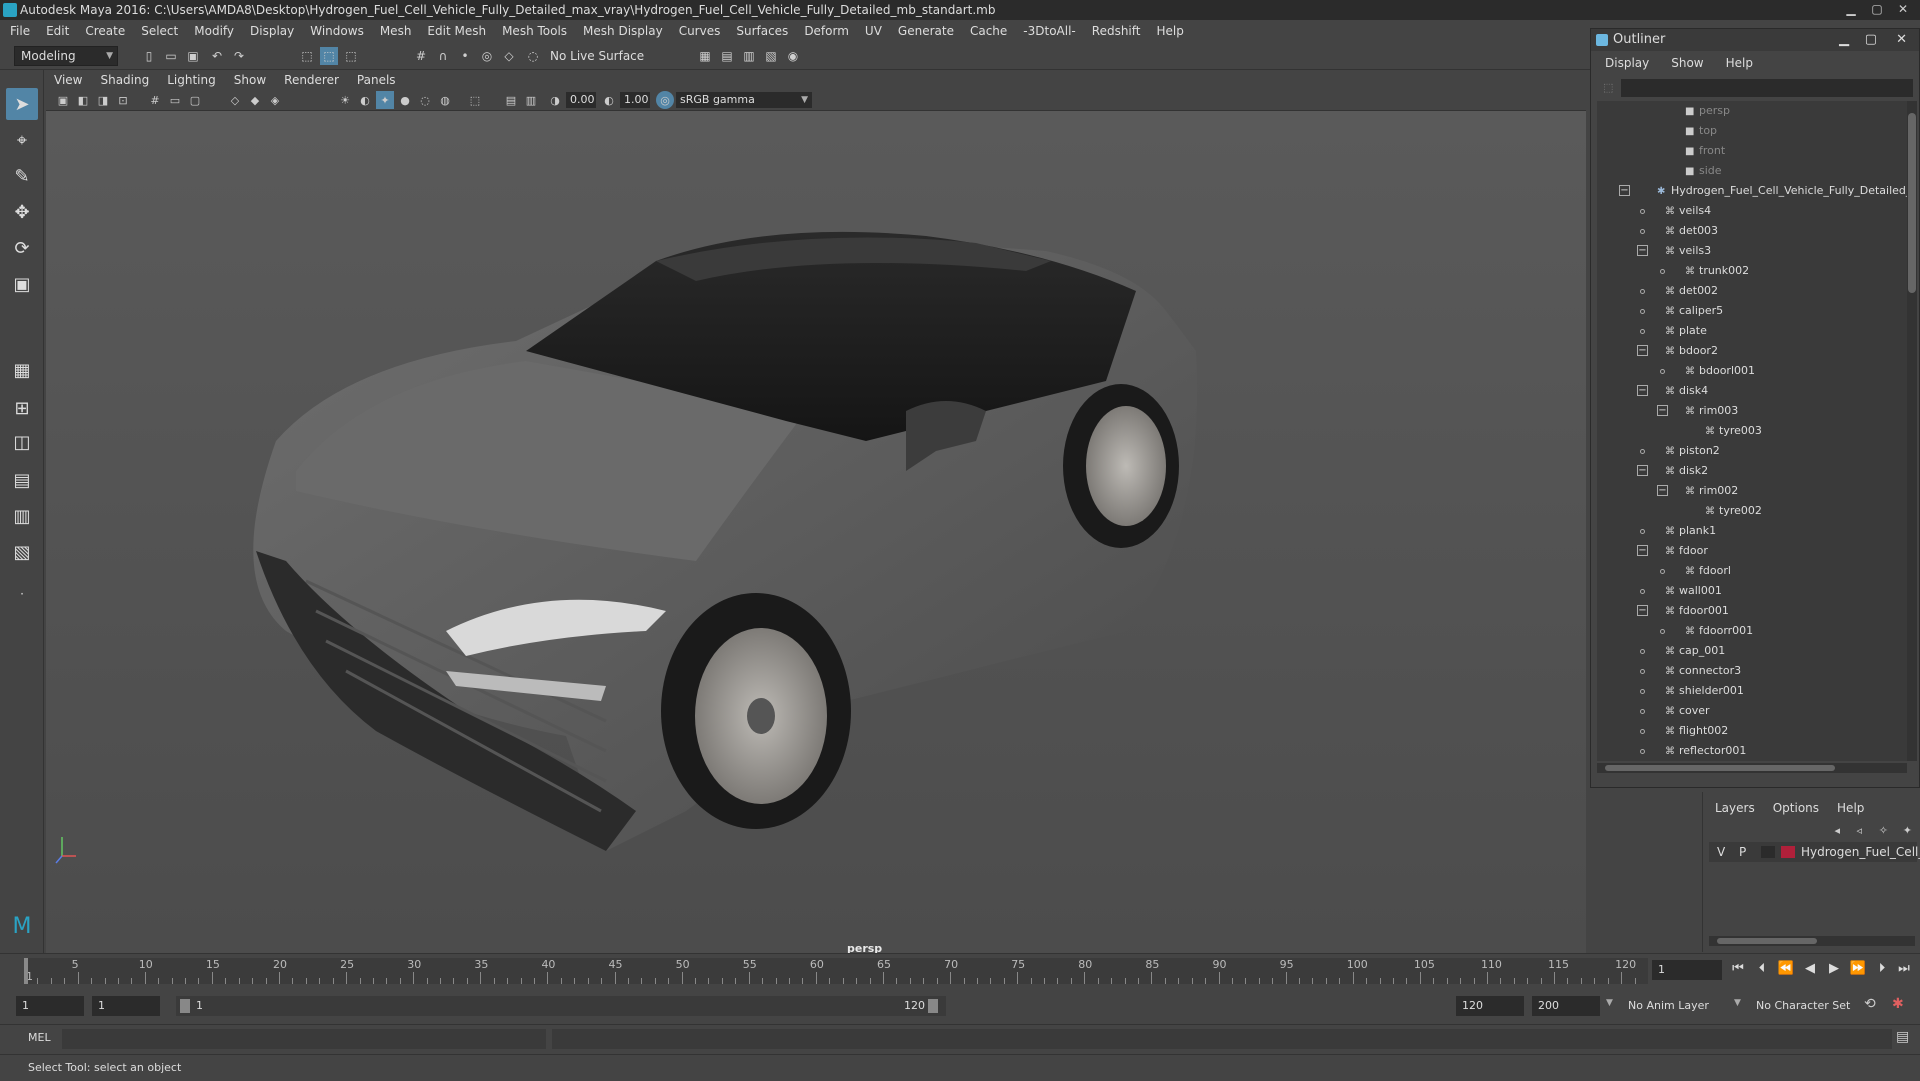 The image size is (1920, 1081). What do you see at coordinates (1767, 88) in the screenshot?
I see `outliner-filter-input` at bounding box center [1767, 88].